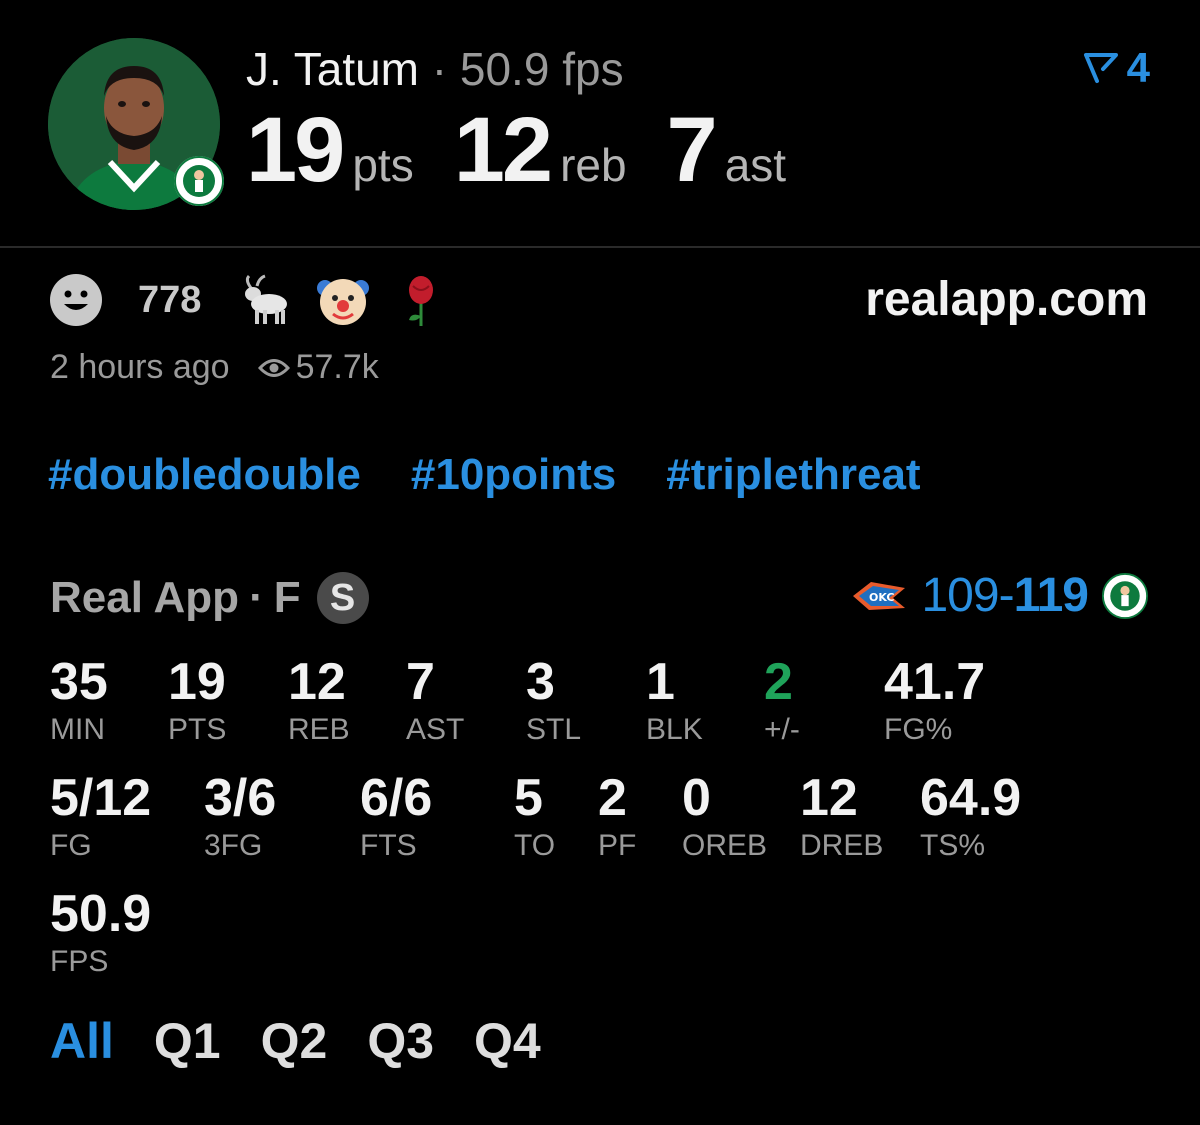  I want to click on away-score: 109, so click(960, 595).